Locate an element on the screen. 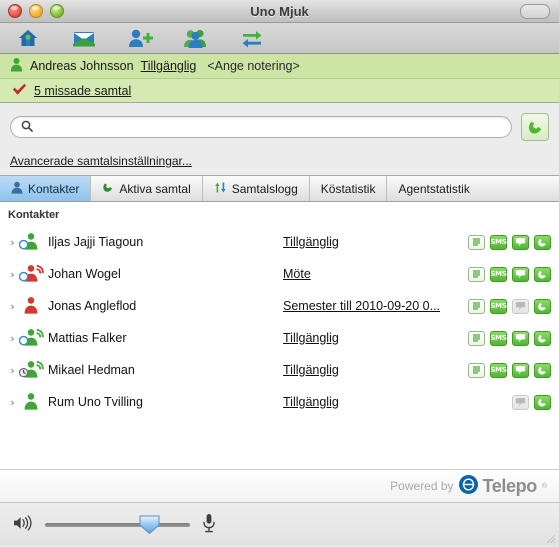 The height and width of the screenshot is (547, 559). checkmark-icon is located at coordinates (19, 91).